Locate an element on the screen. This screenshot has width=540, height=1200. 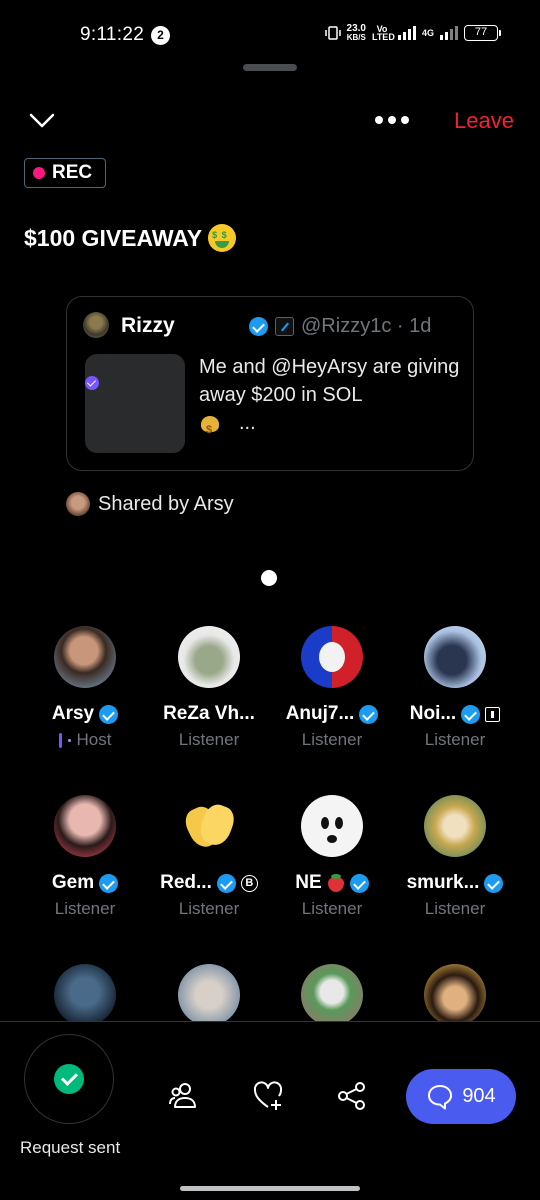
clapping-hands-icon is located at coordinates (209, 826).